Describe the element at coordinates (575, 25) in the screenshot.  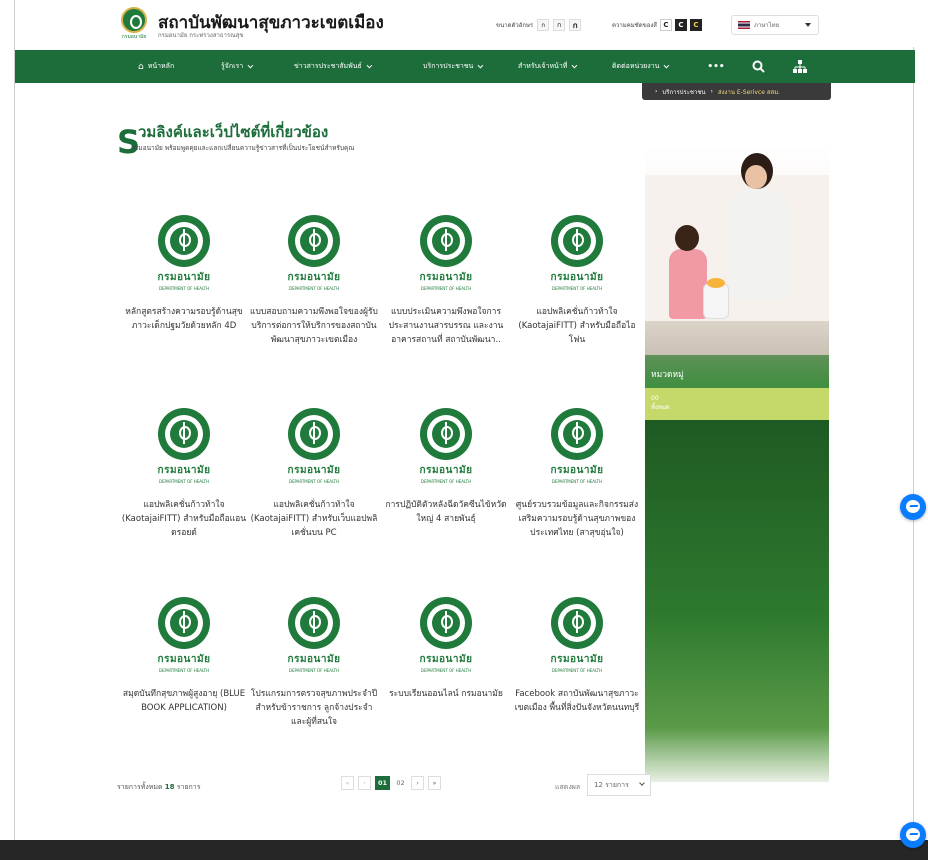
I see `font-size-large-button: ก` at that location.